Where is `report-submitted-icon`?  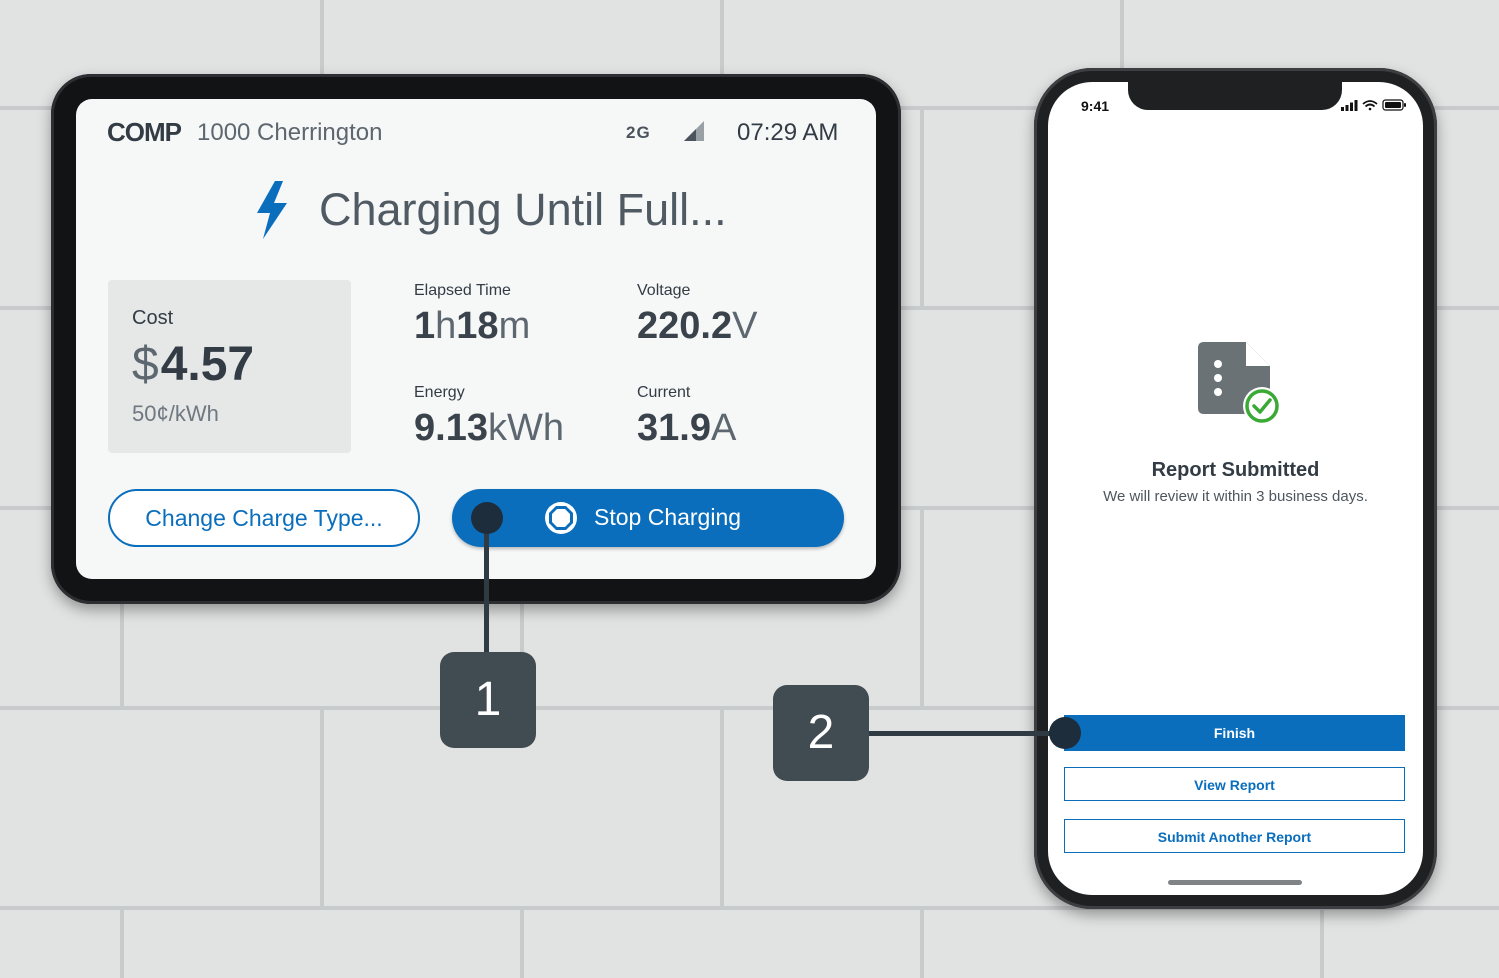 report-submitted-icon is located at coordinates (1239, 383).